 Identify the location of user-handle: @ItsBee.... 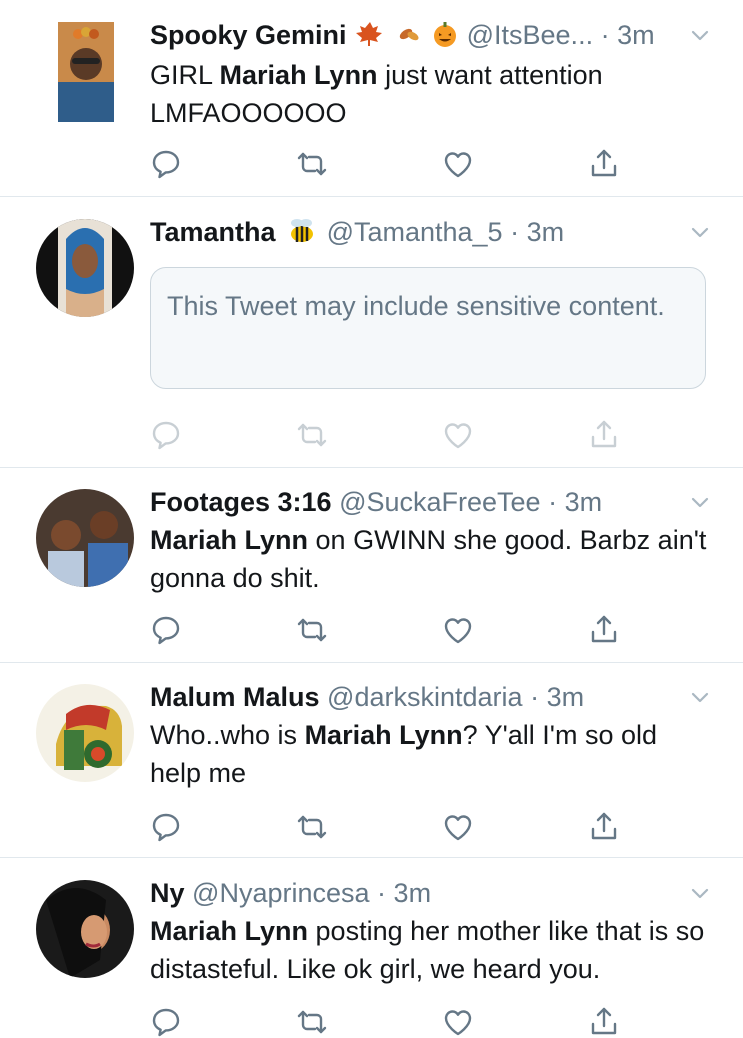
(530, 35).